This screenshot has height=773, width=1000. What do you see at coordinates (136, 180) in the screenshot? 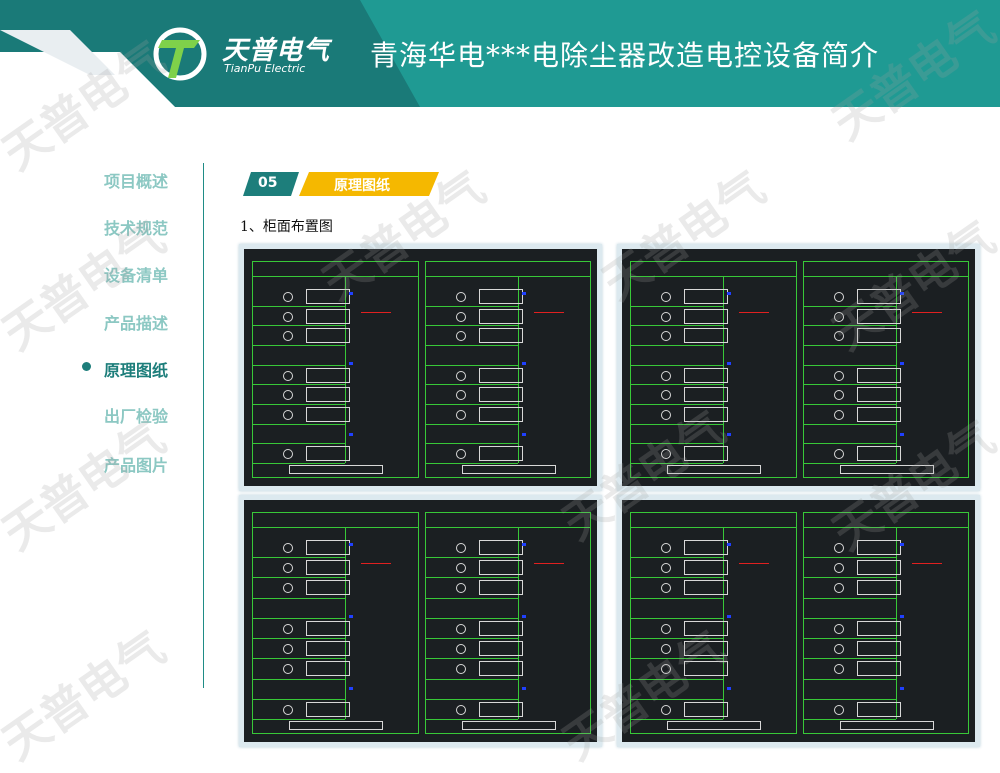
I see `nav-item-overview: 项目概述` at bounding box center [136, 180].